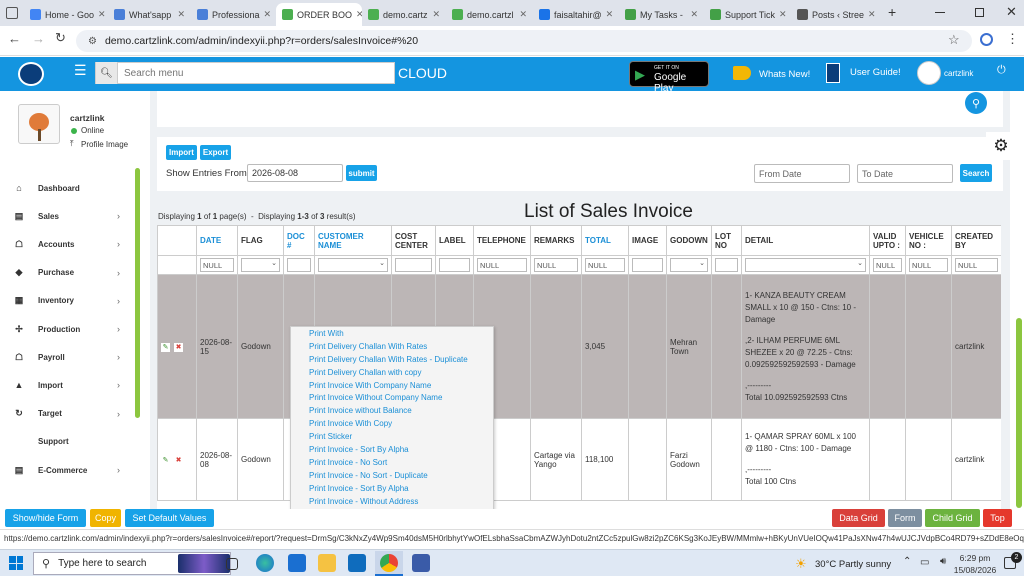 The image size is (1024, 576). What do you see at coordinates (389, 563) in the screenshot?
I see `chrome-icon` at bounding box center [389, 563].